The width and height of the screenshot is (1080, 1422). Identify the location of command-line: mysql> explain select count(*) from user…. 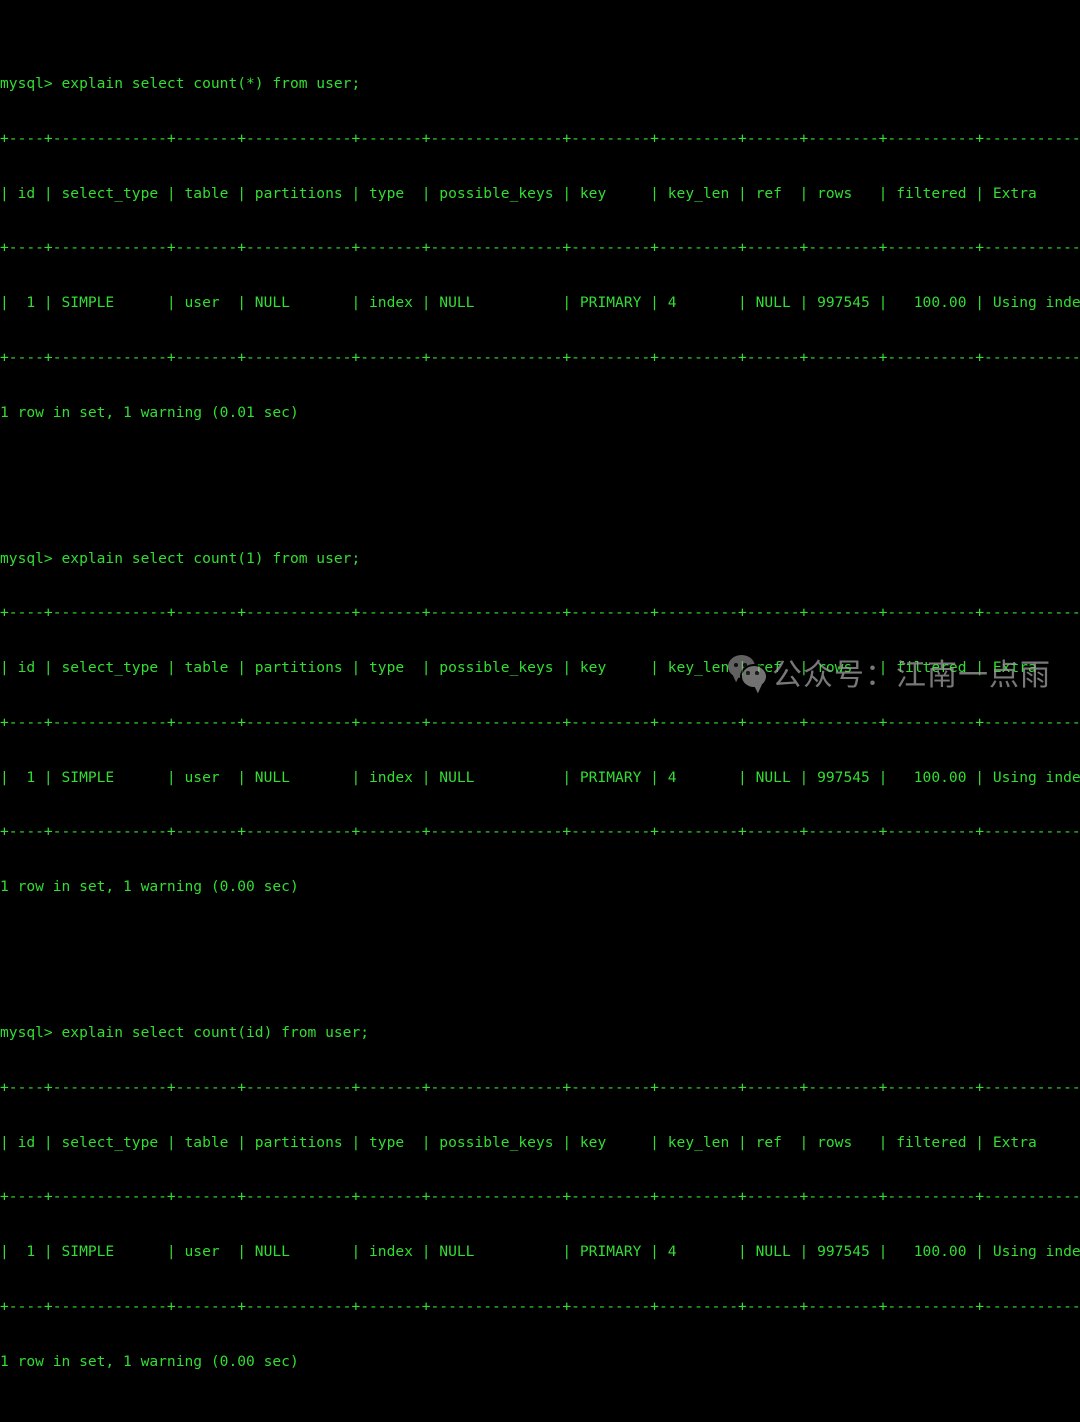
(180, 83).